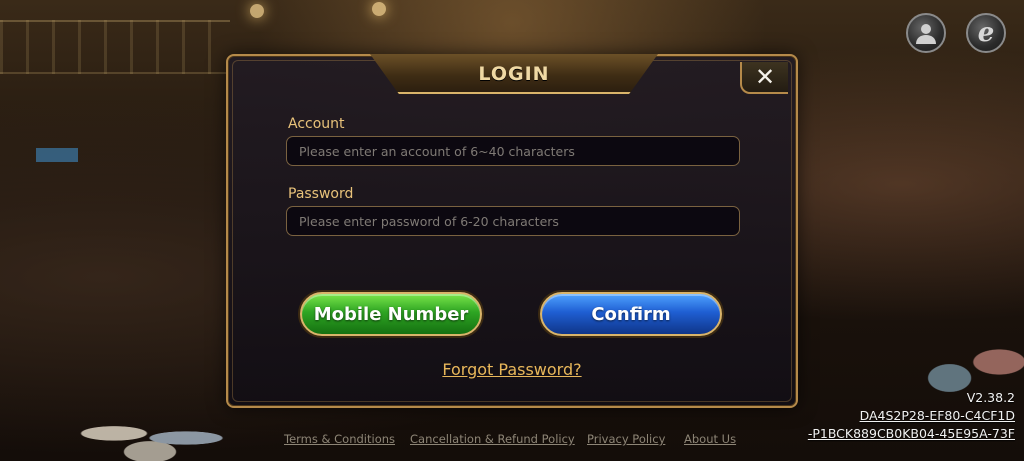 This screenshot has width=1024, height=461. I want to click on confirm-label: Confirm, so click(631, 314).